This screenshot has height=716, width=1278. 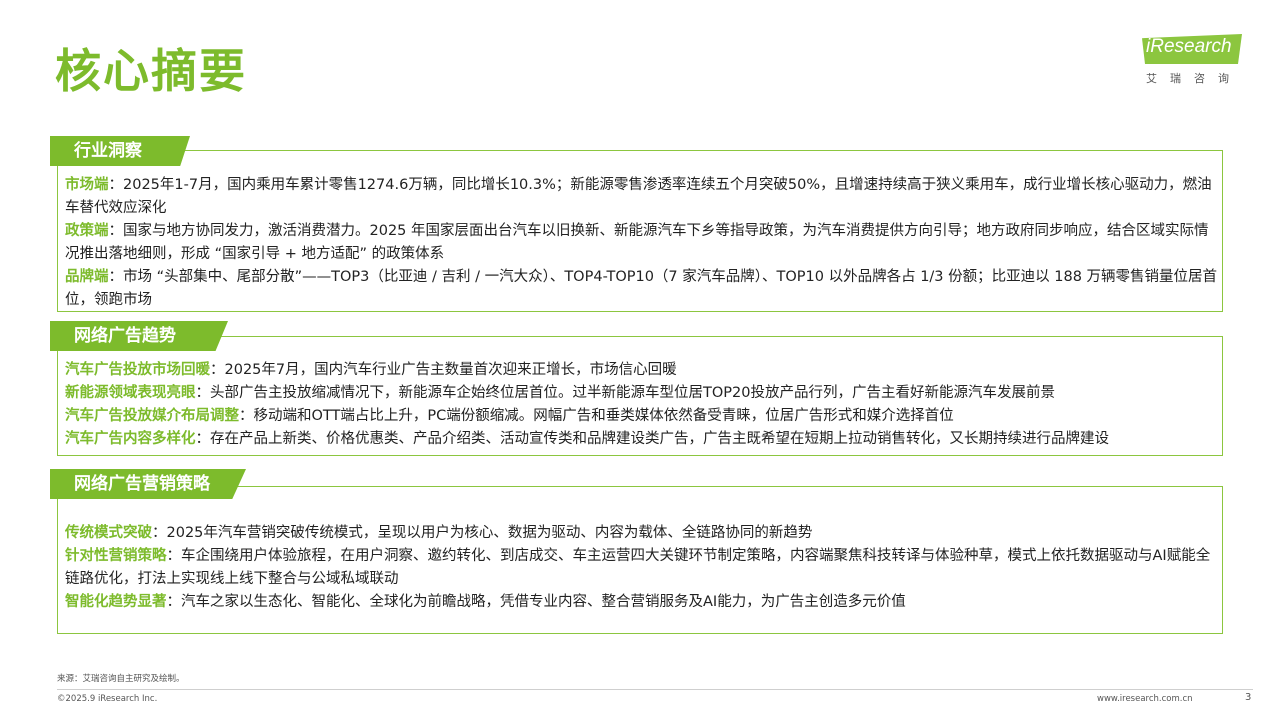 I want to click on row-keyword: 品牌端, so click(x=87, y=277).